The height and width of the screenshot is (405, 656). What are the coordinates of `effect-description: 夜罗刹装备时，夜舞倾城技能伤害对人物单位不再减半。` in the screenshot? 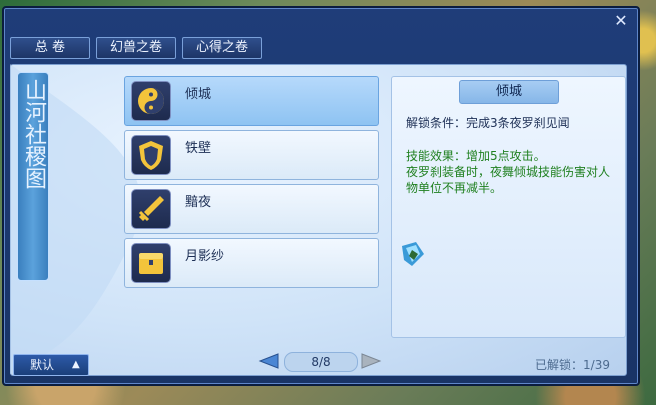 It's located at (508, 180).